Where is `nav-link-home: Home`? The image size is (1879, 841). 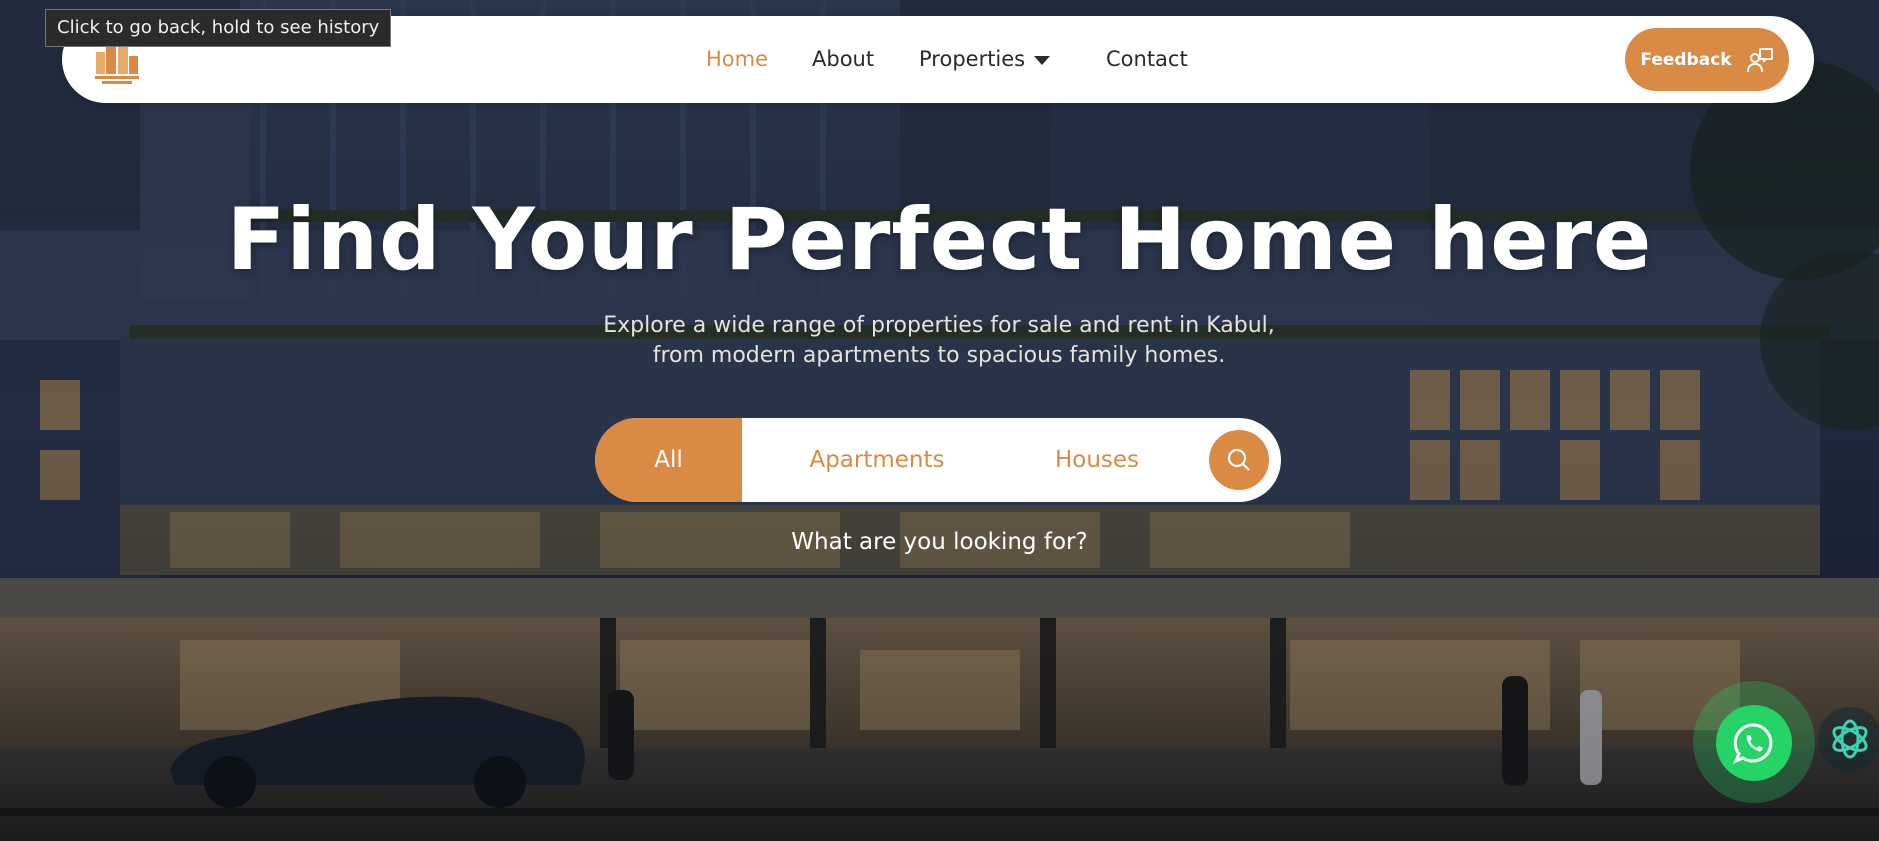
nav-link-home: Home is located at coordinates (737, 59).